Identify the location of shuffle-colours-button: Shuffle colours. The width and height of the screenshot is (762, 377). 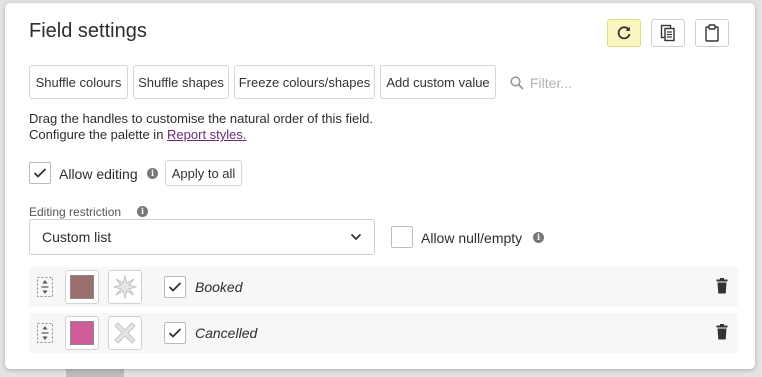
(78, 82).